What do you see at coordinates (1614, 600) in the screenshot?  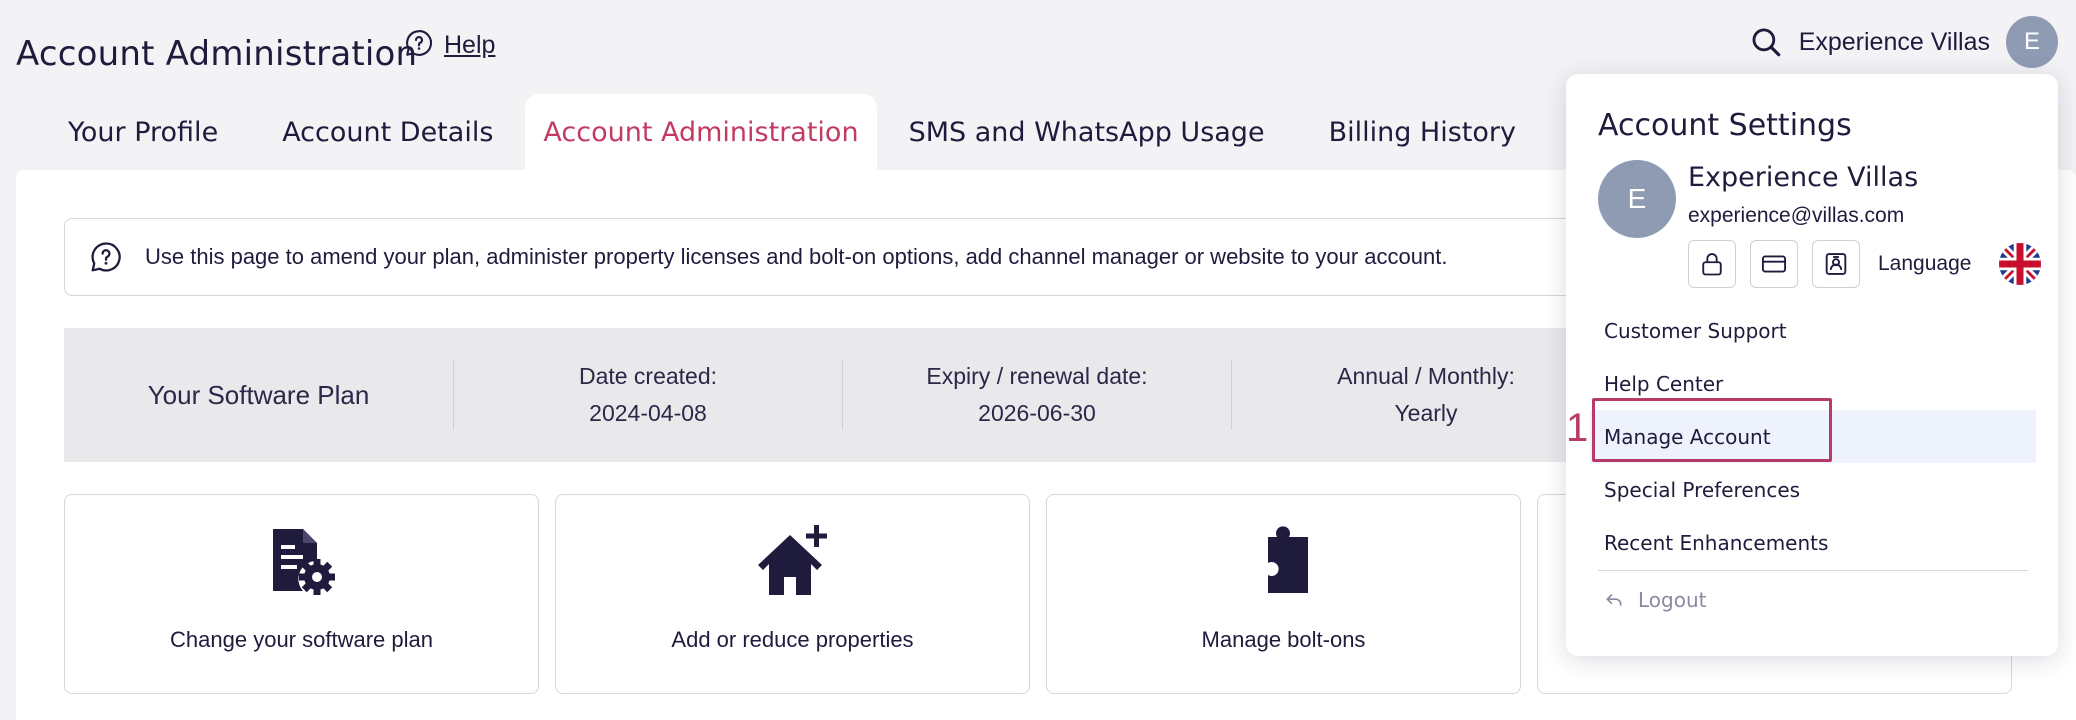 I see `logout-icon` at bounding box center [1614, 600].